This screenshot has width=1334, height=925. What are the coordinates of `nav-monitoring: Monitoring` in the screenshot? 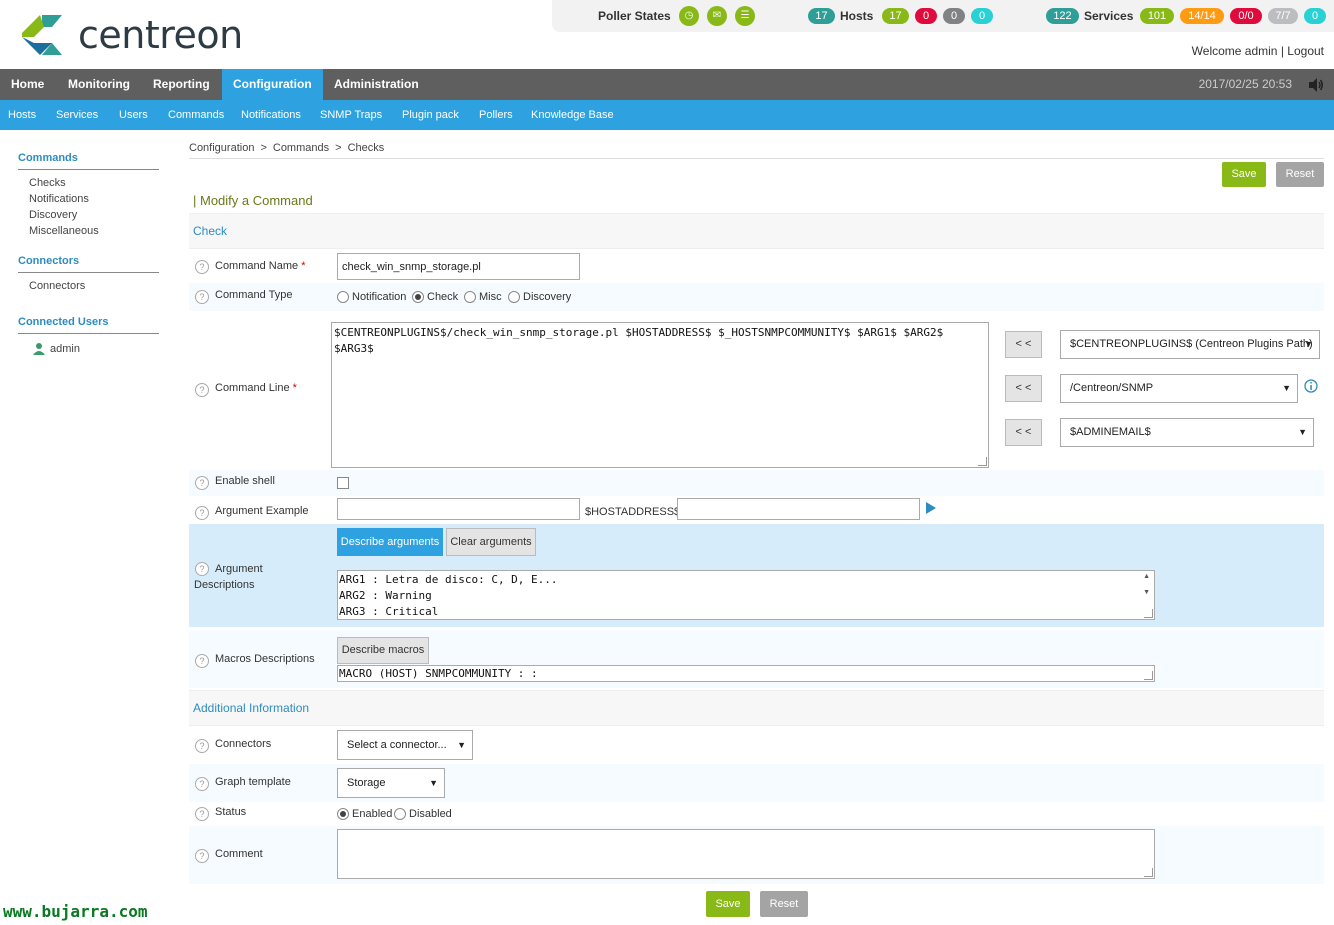 It's located at (99, 84).